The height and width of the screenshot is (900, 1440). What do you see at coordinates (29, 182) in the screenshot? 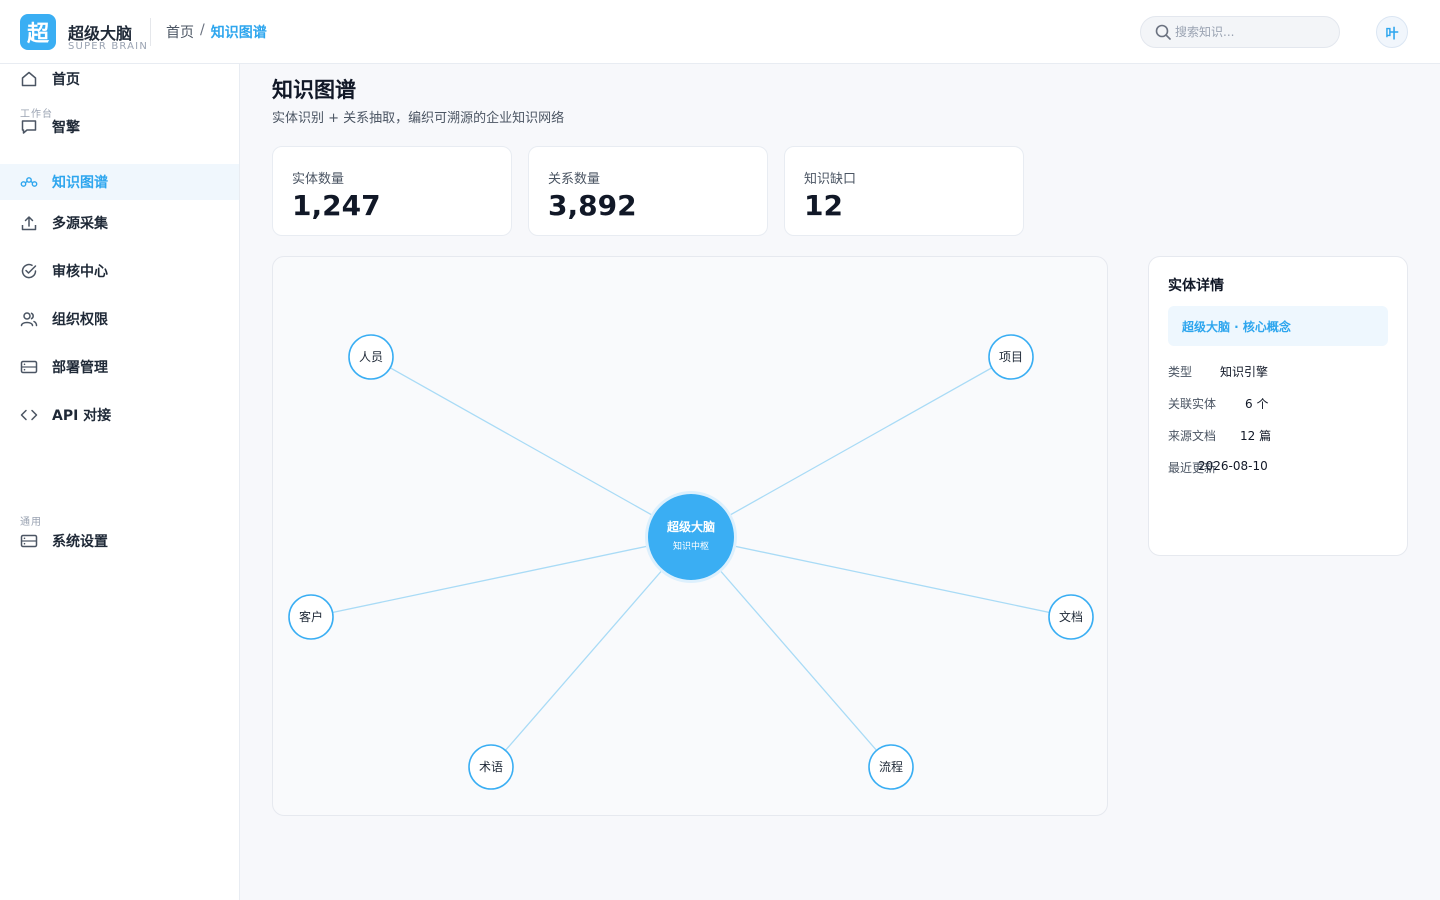
I see `graph-icon` at bounding box center [29, 182].